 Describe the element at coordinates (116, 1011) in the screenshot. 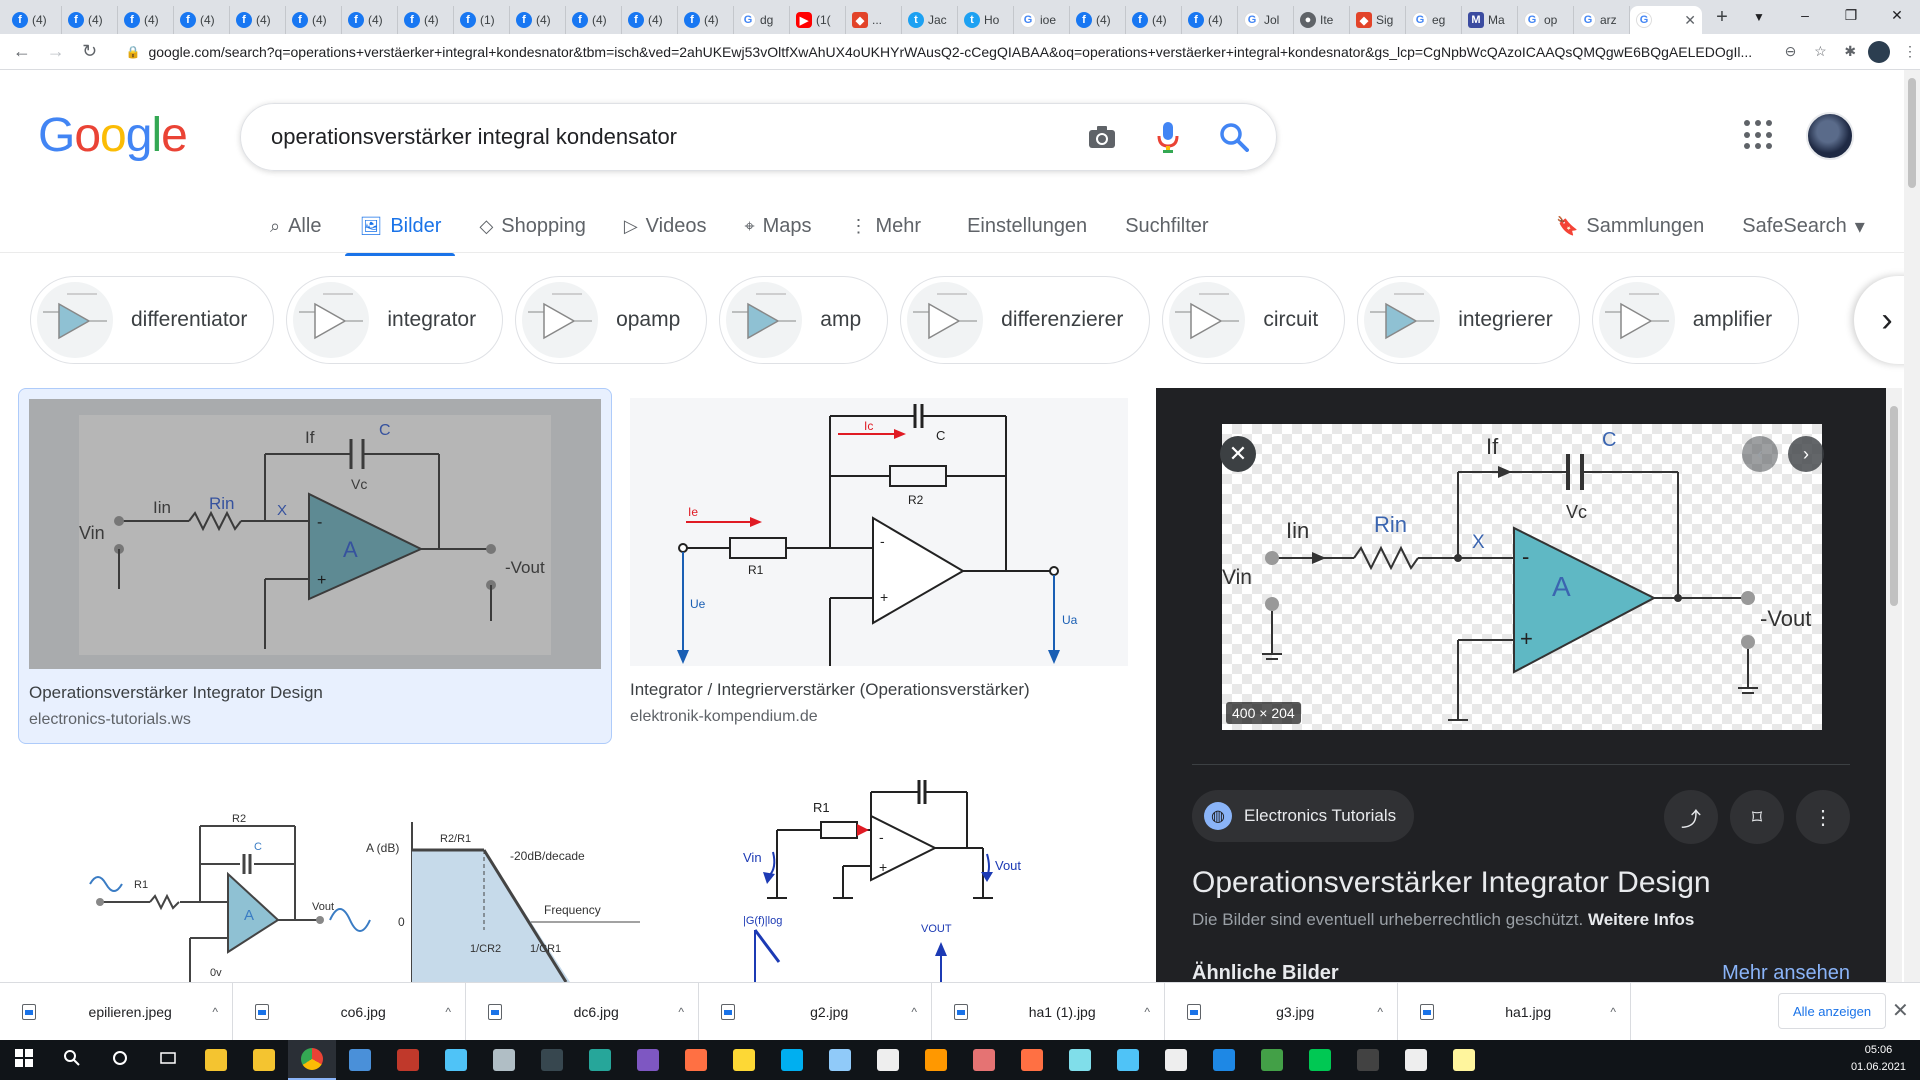

I see `download-item: epilieren.jpeg ^` at that location.